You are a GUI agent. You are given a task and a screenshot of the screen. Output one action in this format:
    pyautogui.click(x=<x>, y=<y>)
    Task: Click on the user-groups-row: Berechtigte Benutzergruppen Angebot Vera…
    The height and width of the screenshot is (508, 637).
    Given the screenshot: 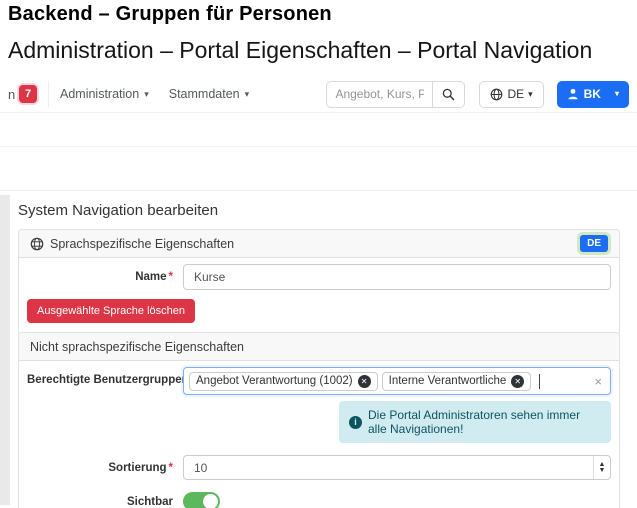 What is the action you would take?
    pyautogui.click(x=319, y=405)
    